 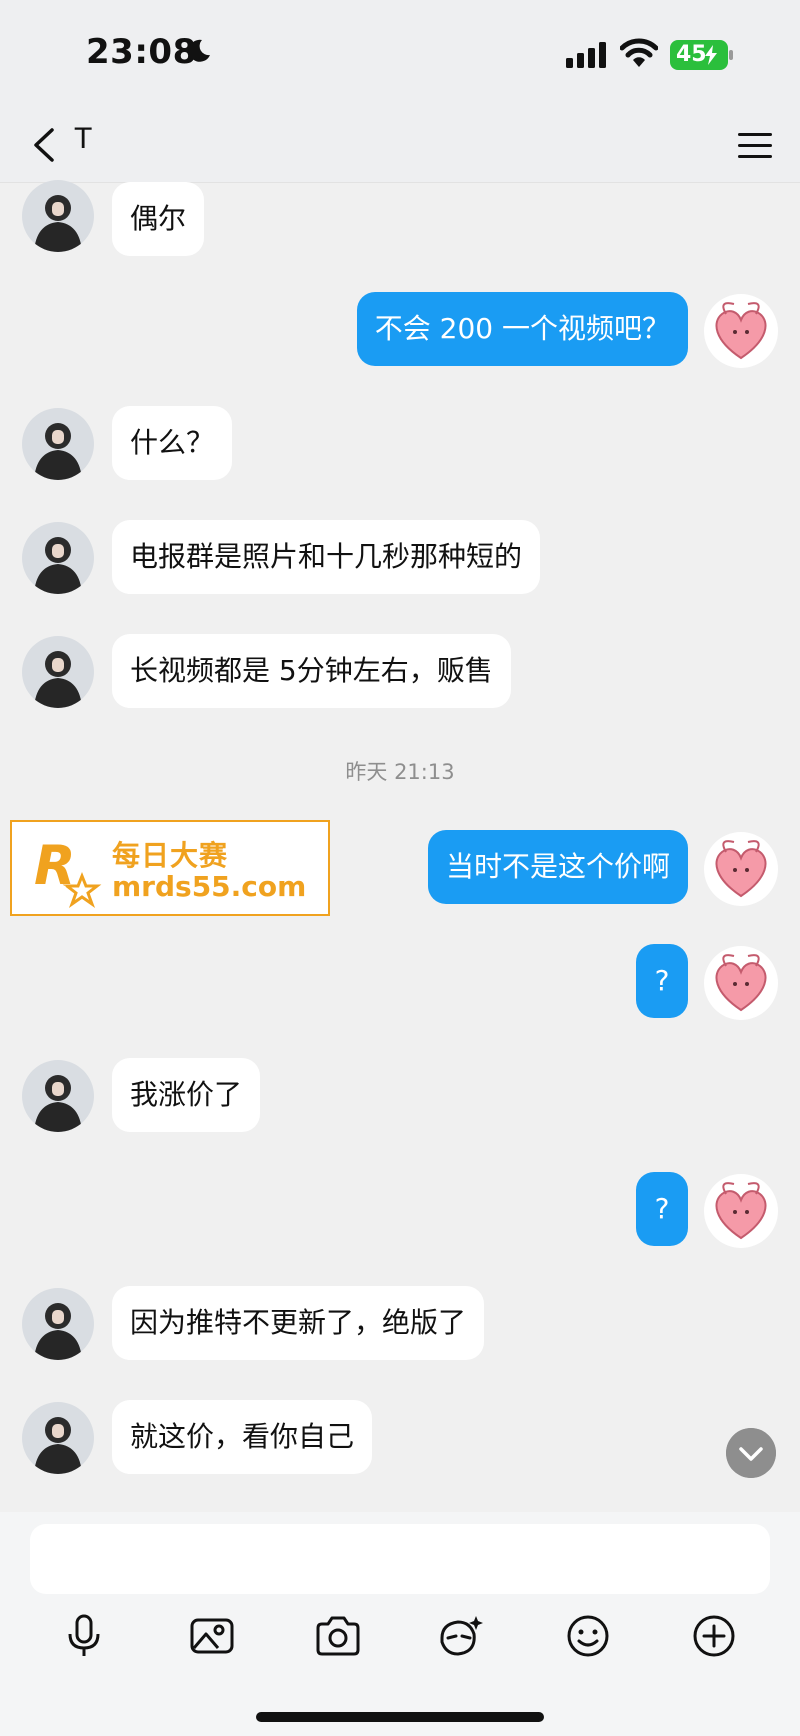 What do you see at coordinates (400, 146) in the screenshot?
I see `chat-header: T` at bounding box center [400, 146].